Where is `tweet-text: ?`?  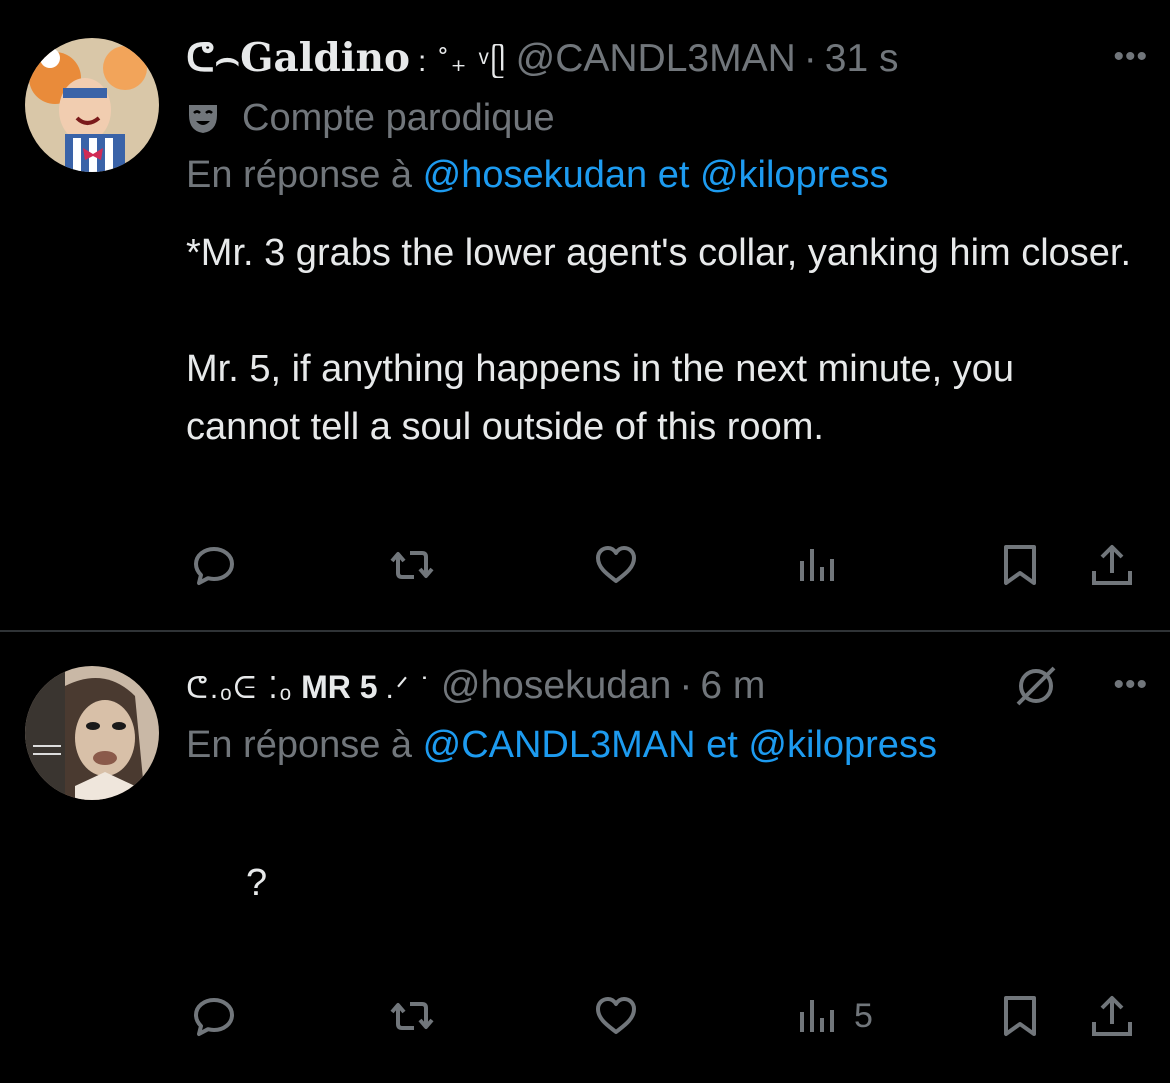
tweet-text: ? is located at coordinates (257, 883).